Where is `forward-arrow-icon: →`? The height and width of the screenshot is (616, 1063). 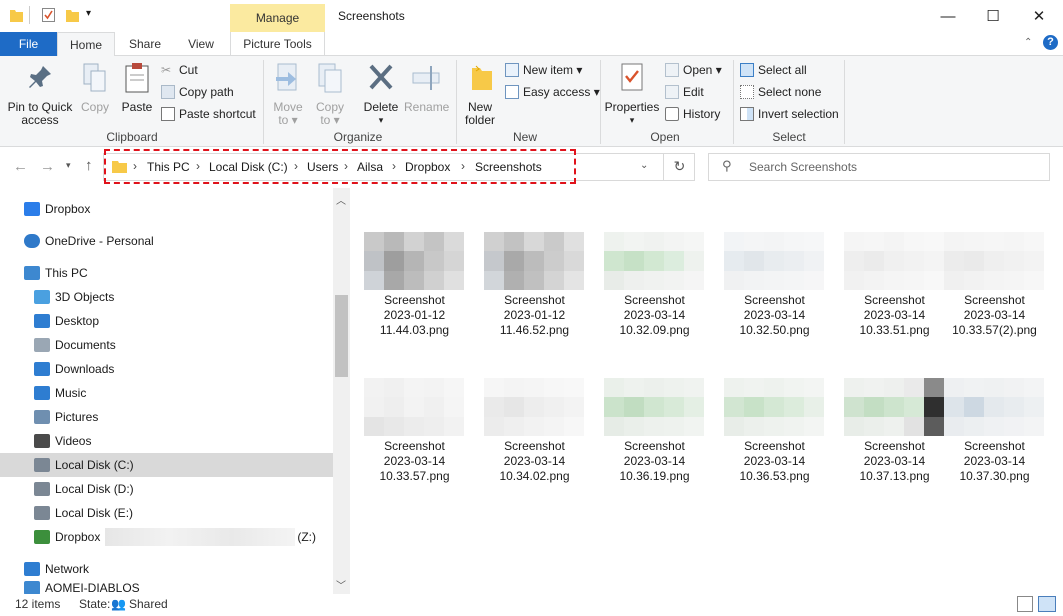 forward-arrow-icon: → is located at coordinates (47, 166).